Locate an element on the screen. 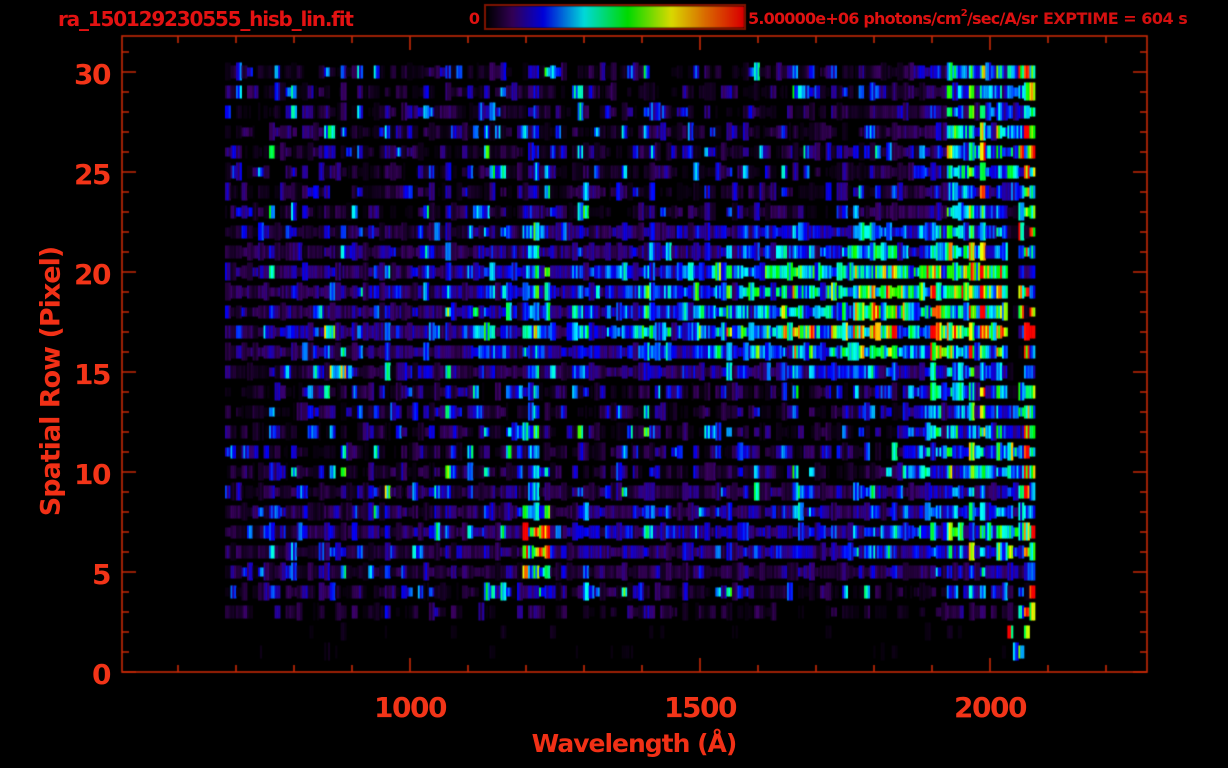 This screenshot has height=768, width=1228. y-tick-label: 0 is located at coordinates (101, 674).